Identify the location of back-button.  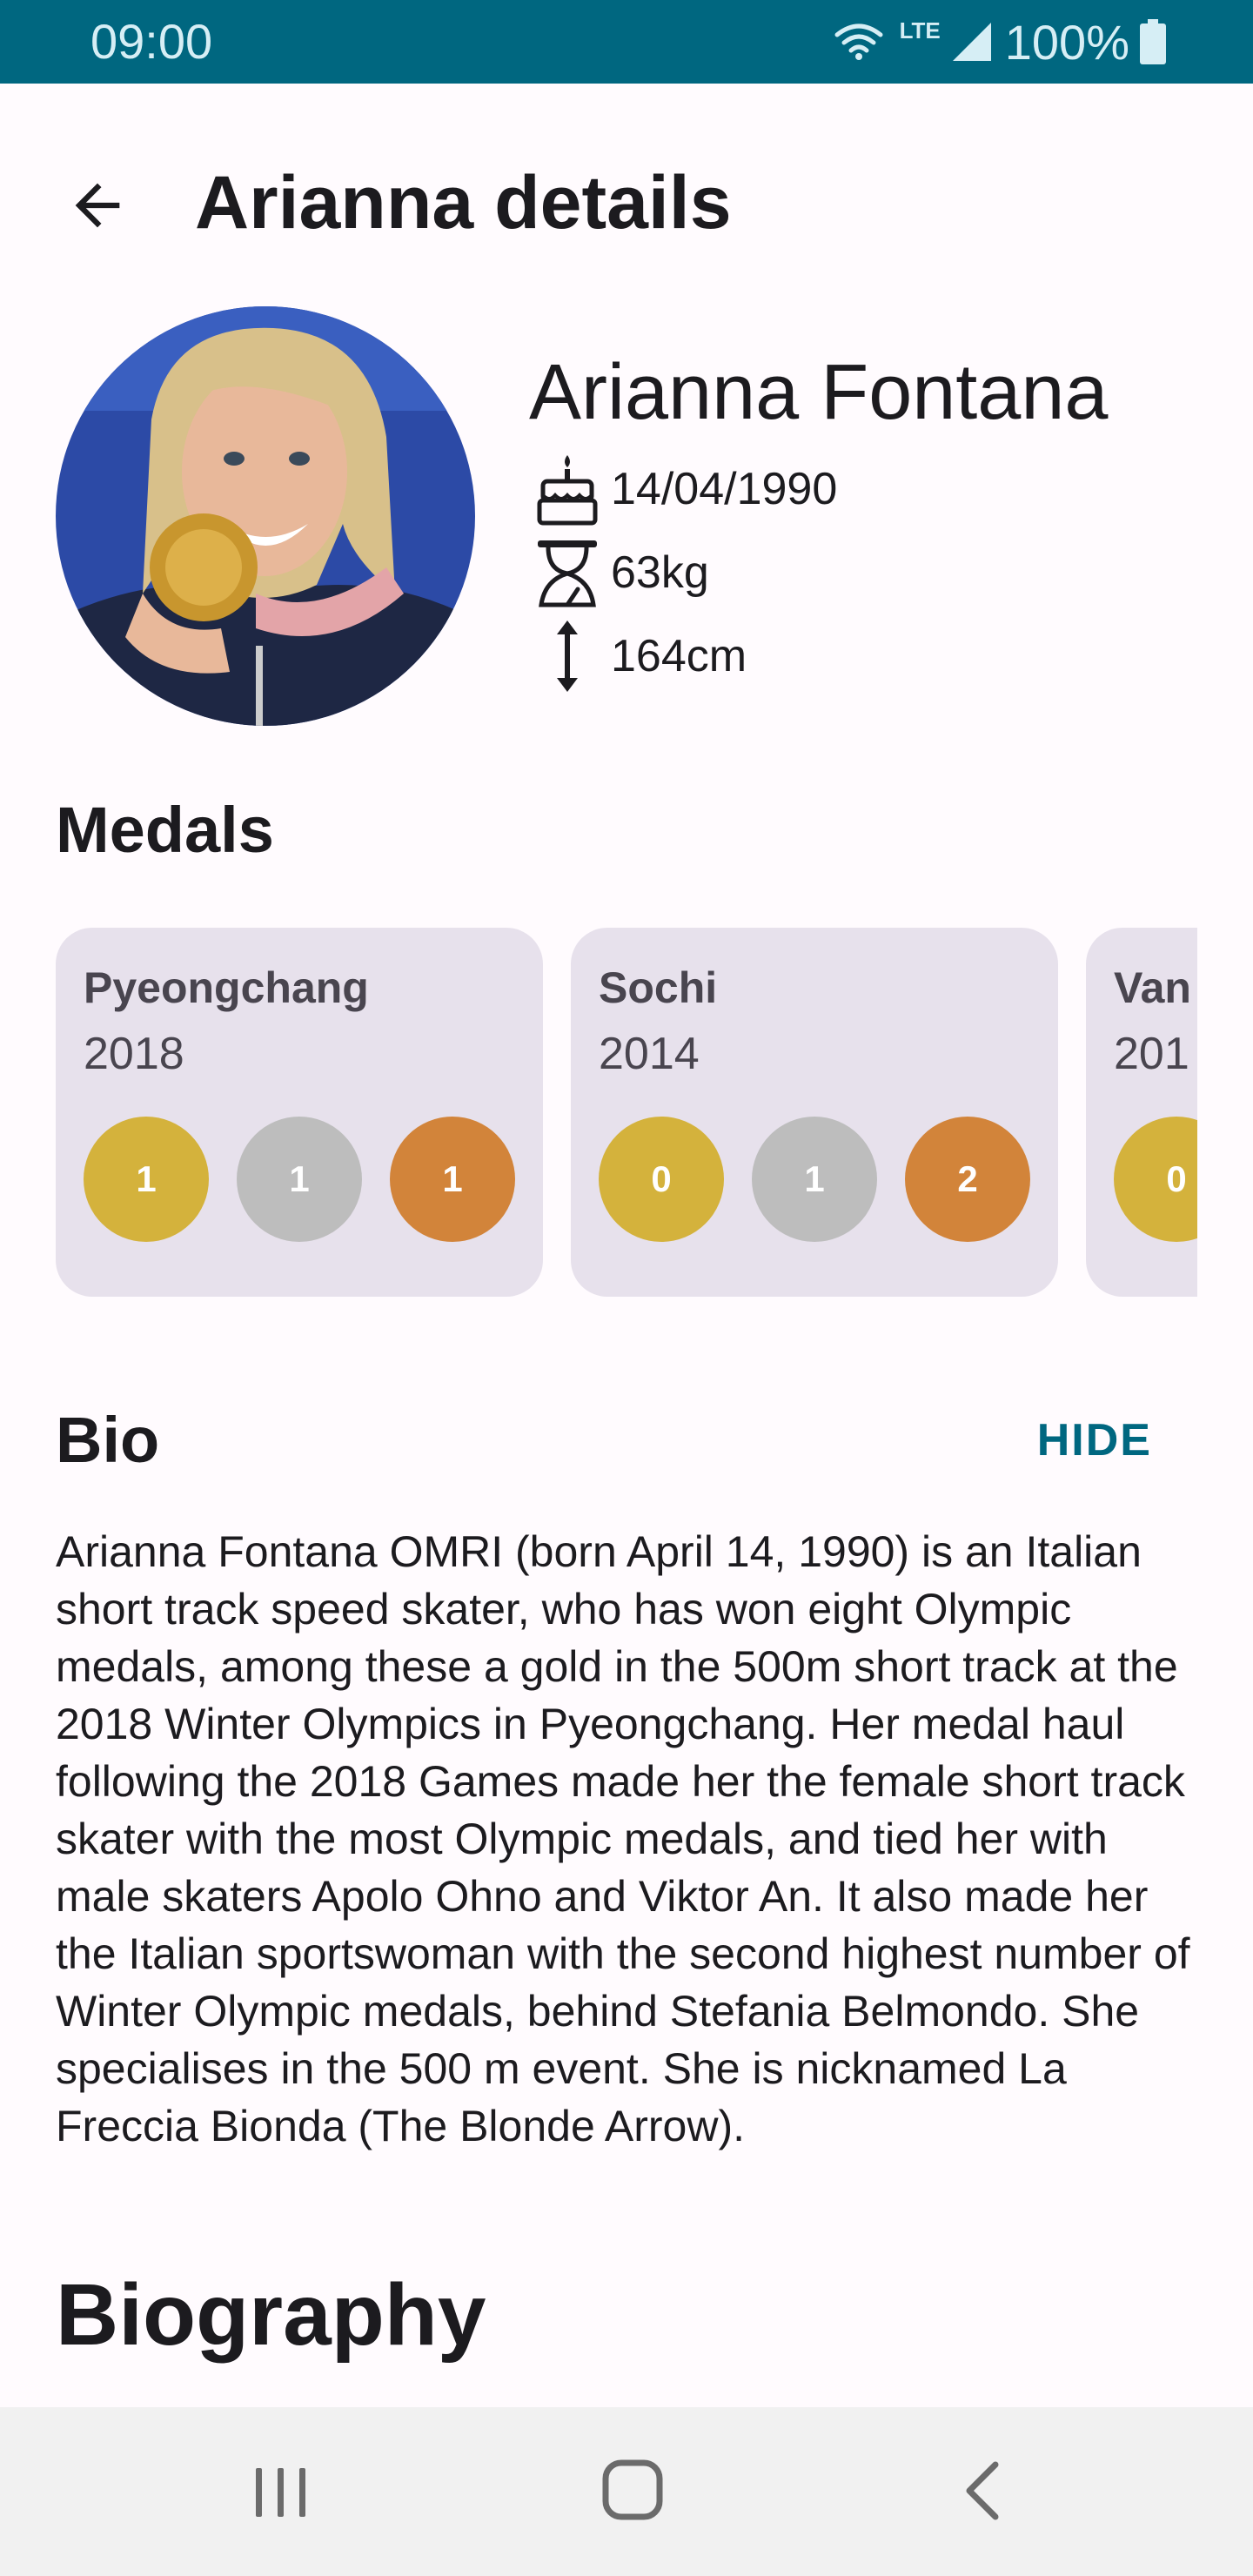
(97, 205).